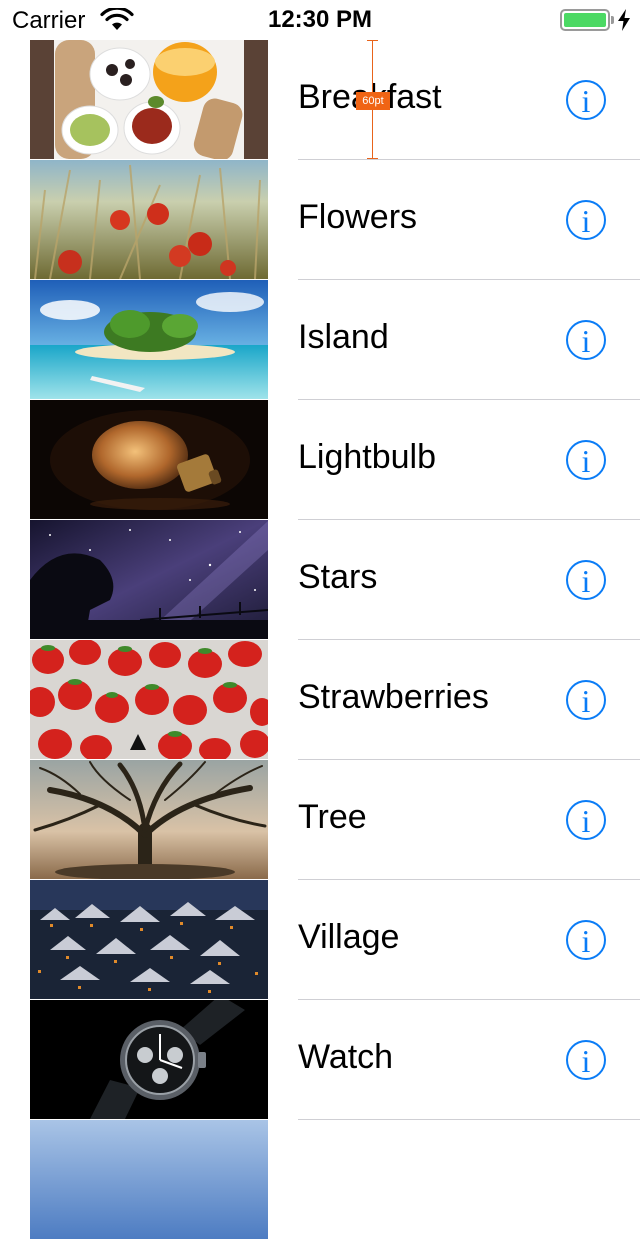 This screenshot has height=1240, width=640. I want to click on row-title: Lightbulb, so click(367, 457).